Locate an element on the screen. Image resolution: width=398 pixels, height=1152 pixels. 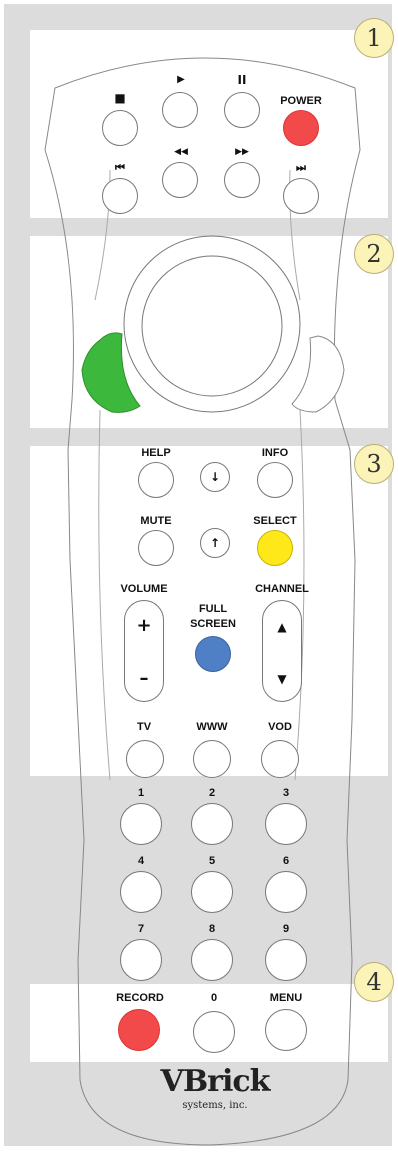
skip-forward-button is located at coordinates (301, 196).